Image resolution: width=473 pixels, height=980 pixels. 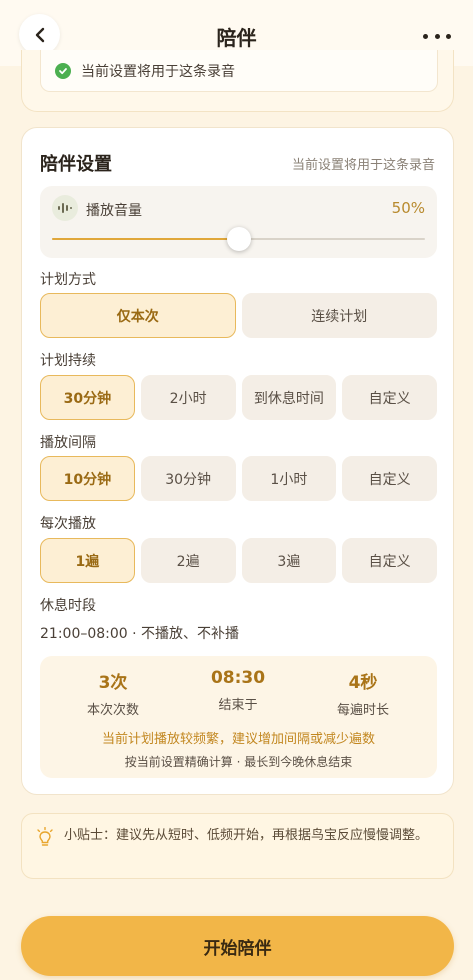 I want to click on frequency-warning: 当前计划播放较频繁，建议增加间隔或减少遍数, so click(x=238, y=739).